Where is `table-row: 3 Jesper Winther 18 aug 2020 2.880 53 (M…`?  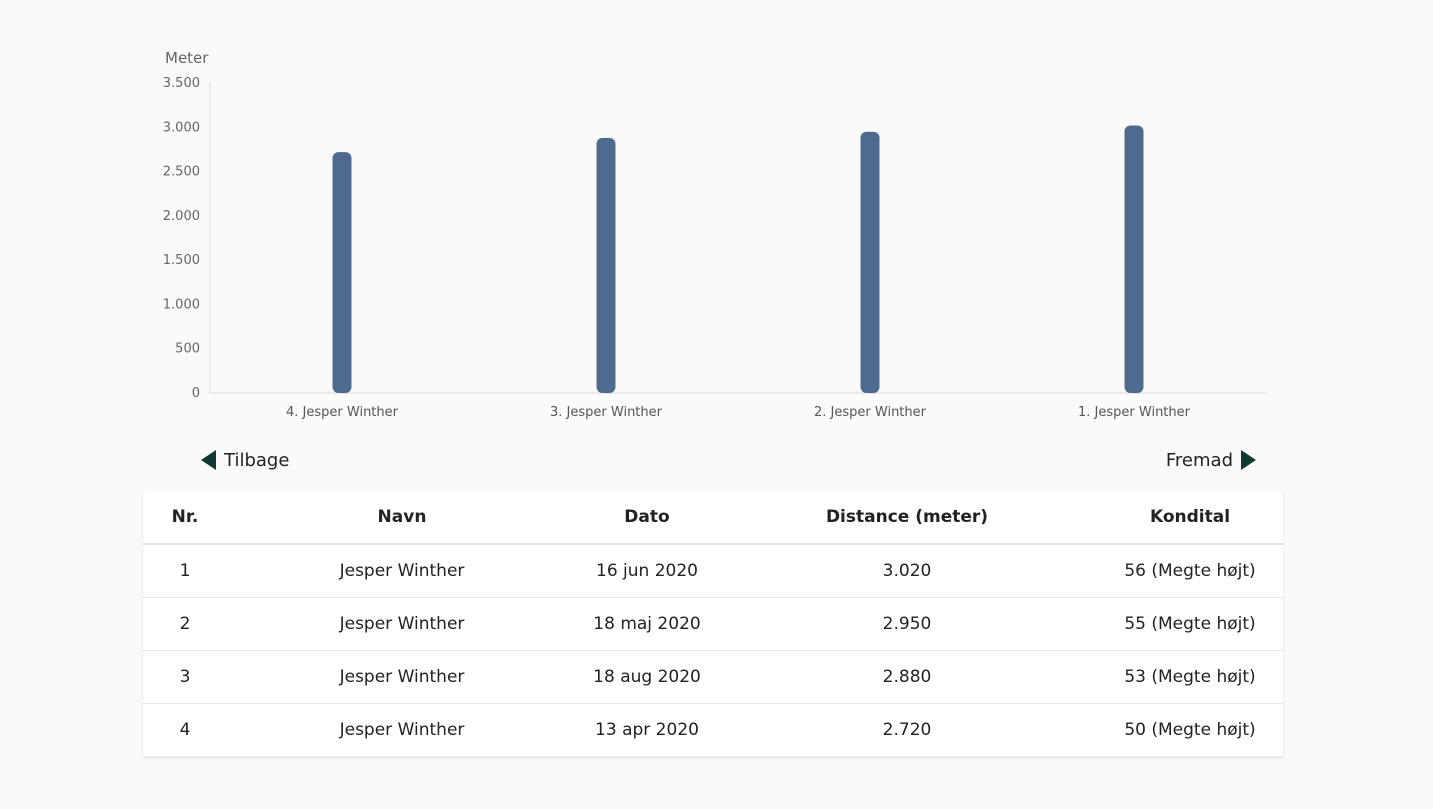
table-row: 3 Jesper Winther 18 aug 2020 2.880 53 (M… is located at coordinates (713, 677).